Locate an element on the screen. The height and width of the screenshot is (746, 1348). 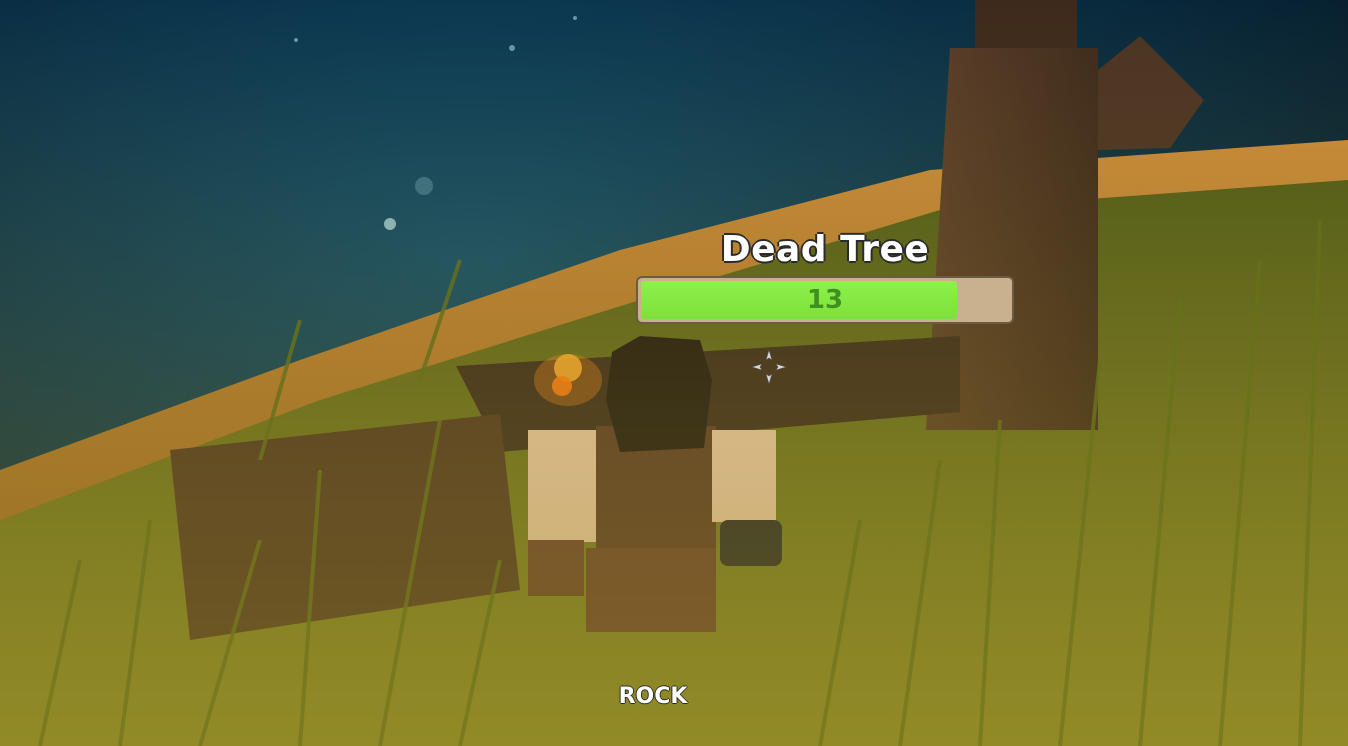
equipped-tool-label: ROCK is located at coordinates (653, 696).